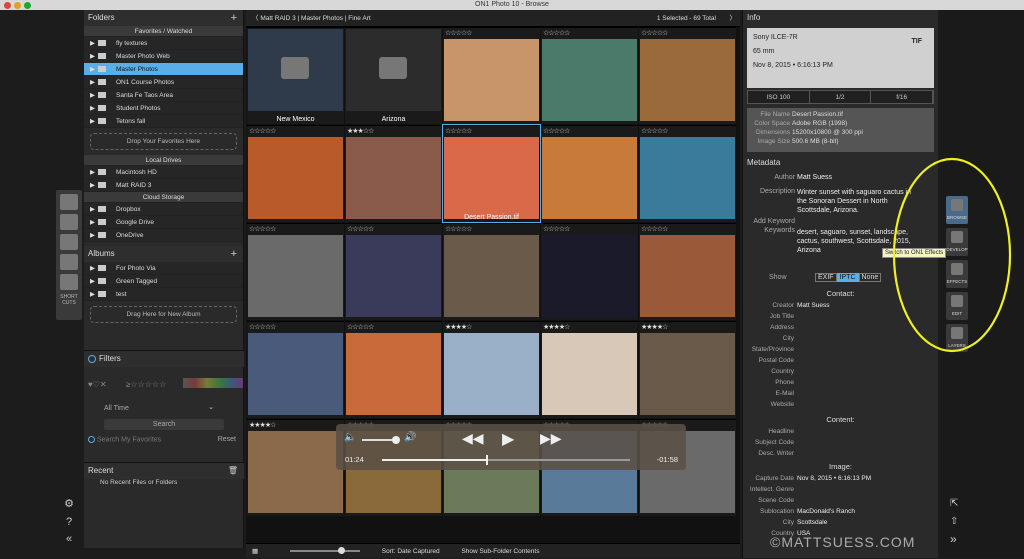 This screenshot has height=559, width=1024. I want to click on grid-view-icon: ▦, so click(255, 551).